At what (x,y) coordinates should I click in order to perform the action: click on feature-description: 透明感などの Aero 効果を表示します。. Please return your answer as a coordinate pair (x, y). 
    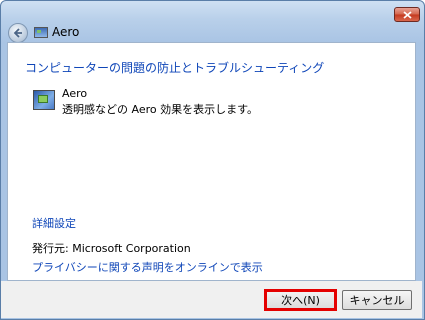
    Looking at the image, I should click on (160, 109).